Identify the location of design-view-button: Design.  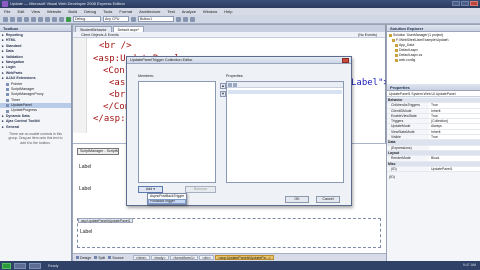
(83, 258).